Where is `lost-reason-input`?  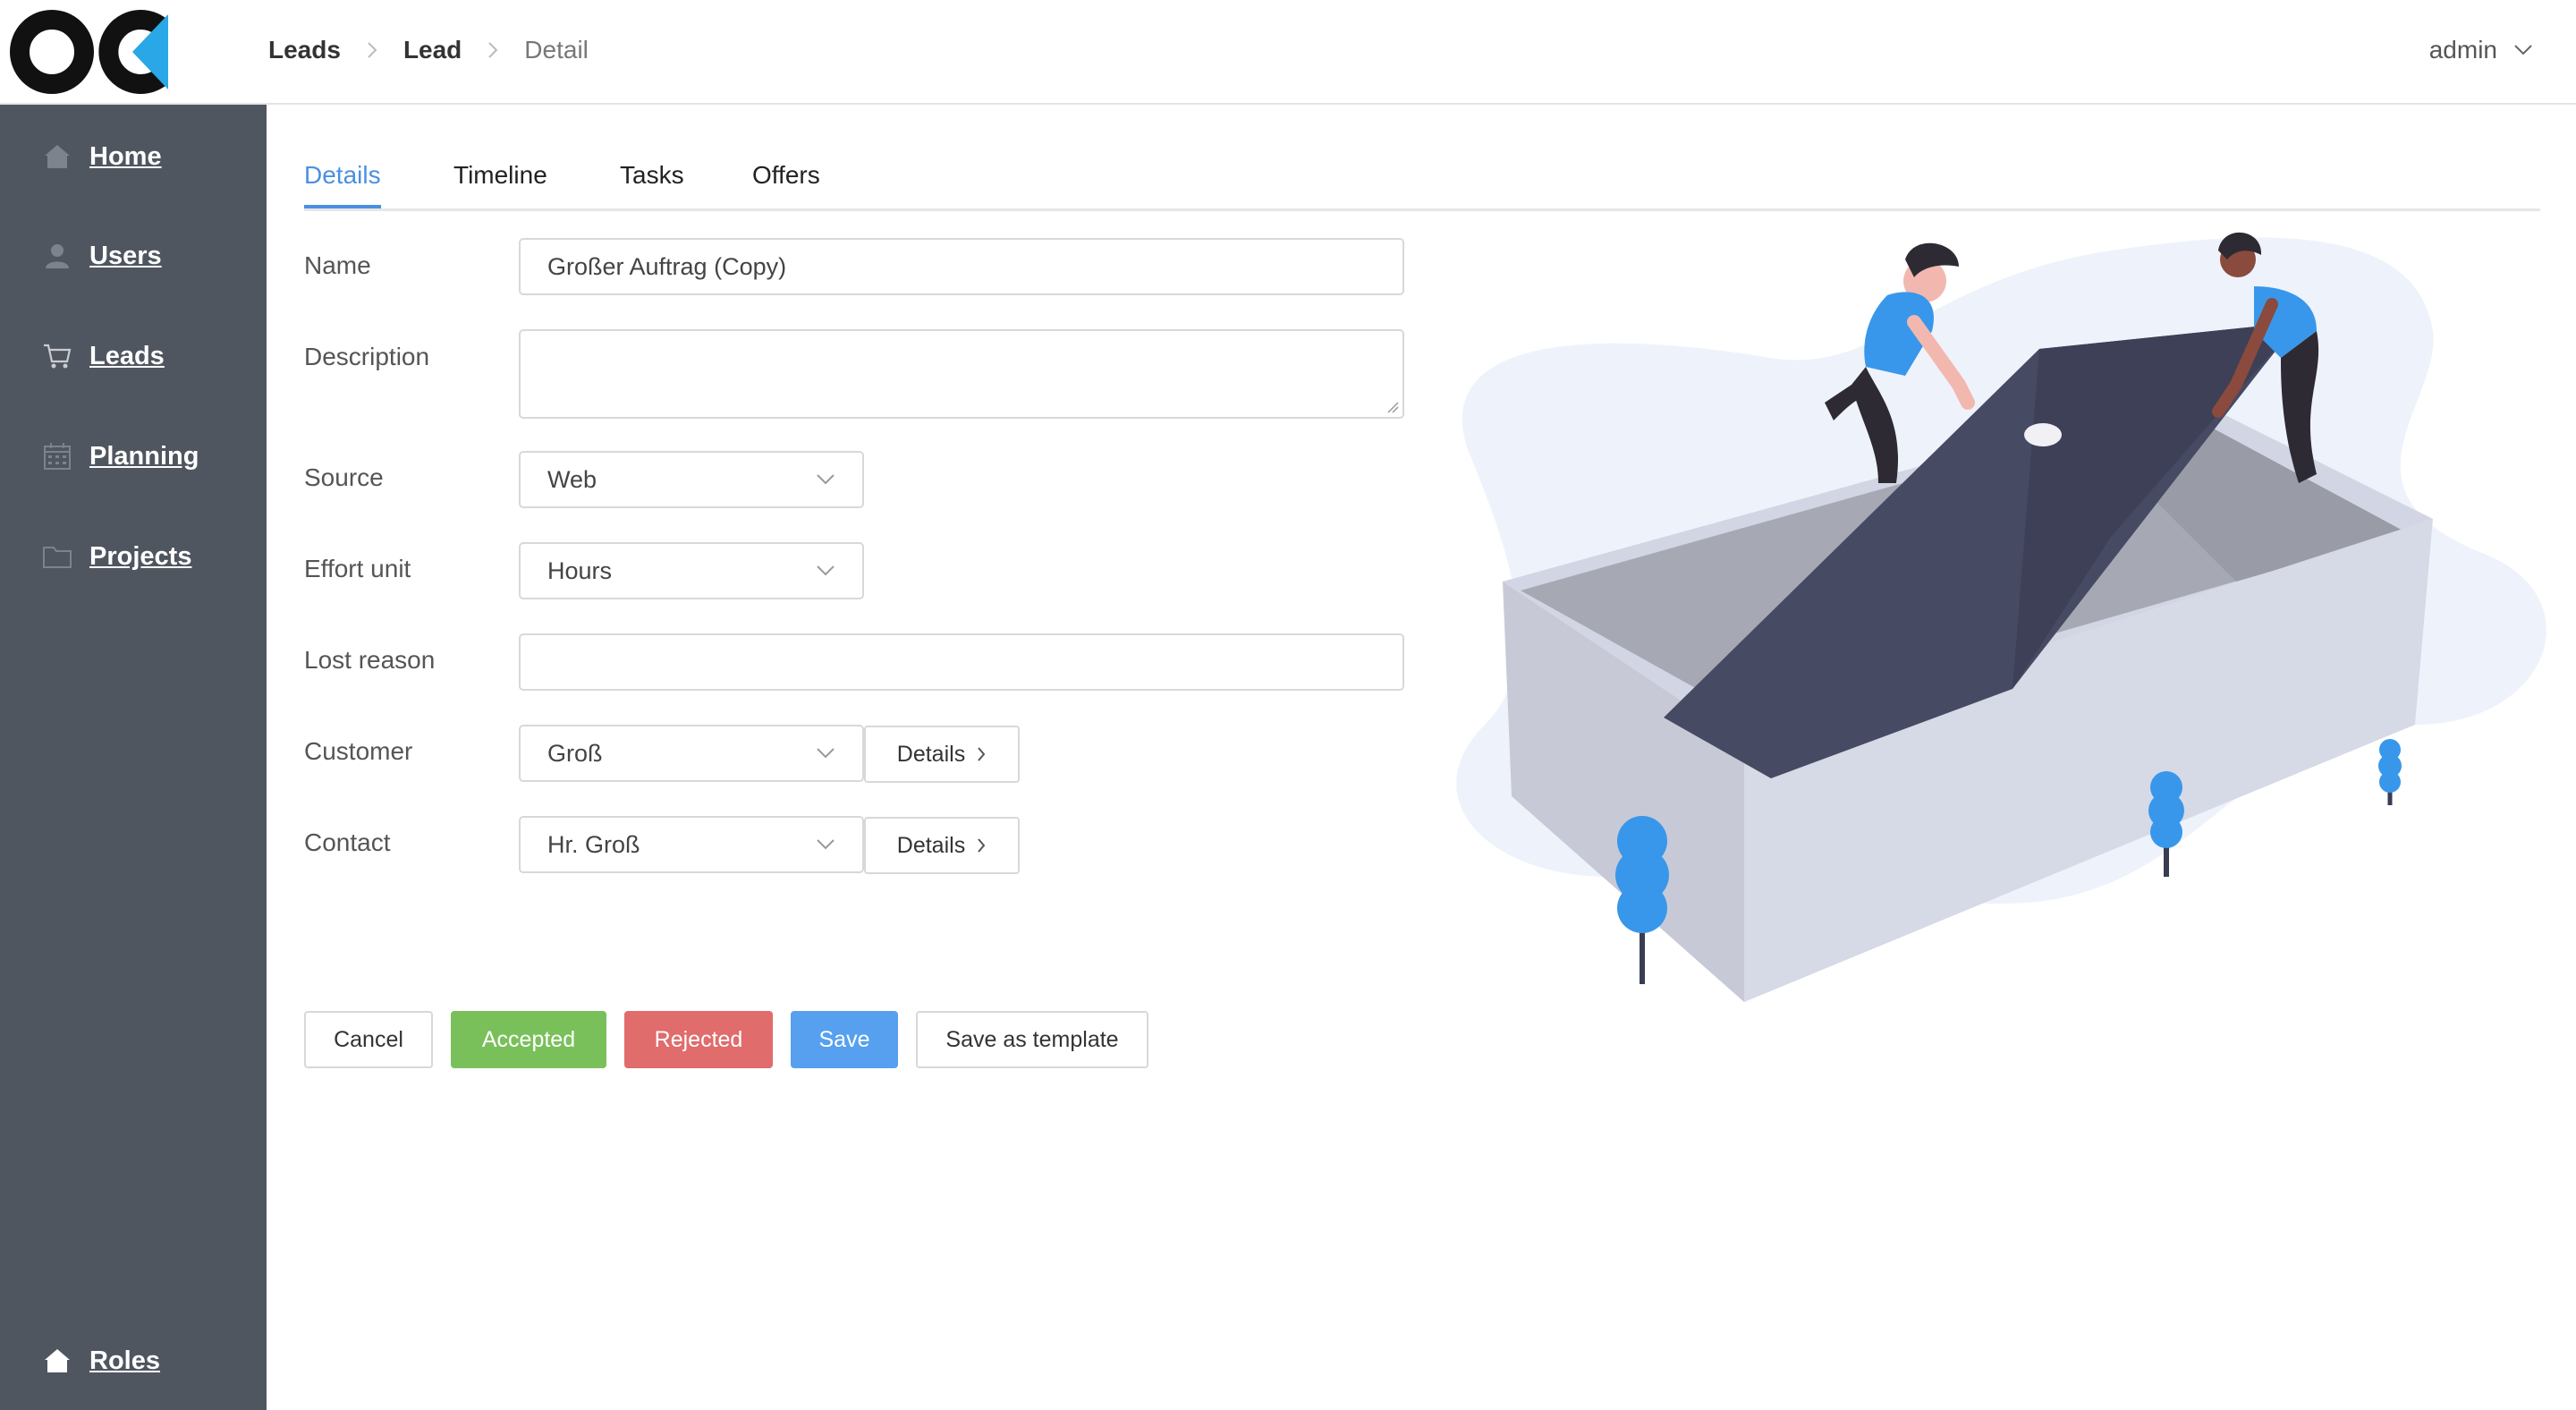
lost-reason-input is located at coordinates (961, 662).